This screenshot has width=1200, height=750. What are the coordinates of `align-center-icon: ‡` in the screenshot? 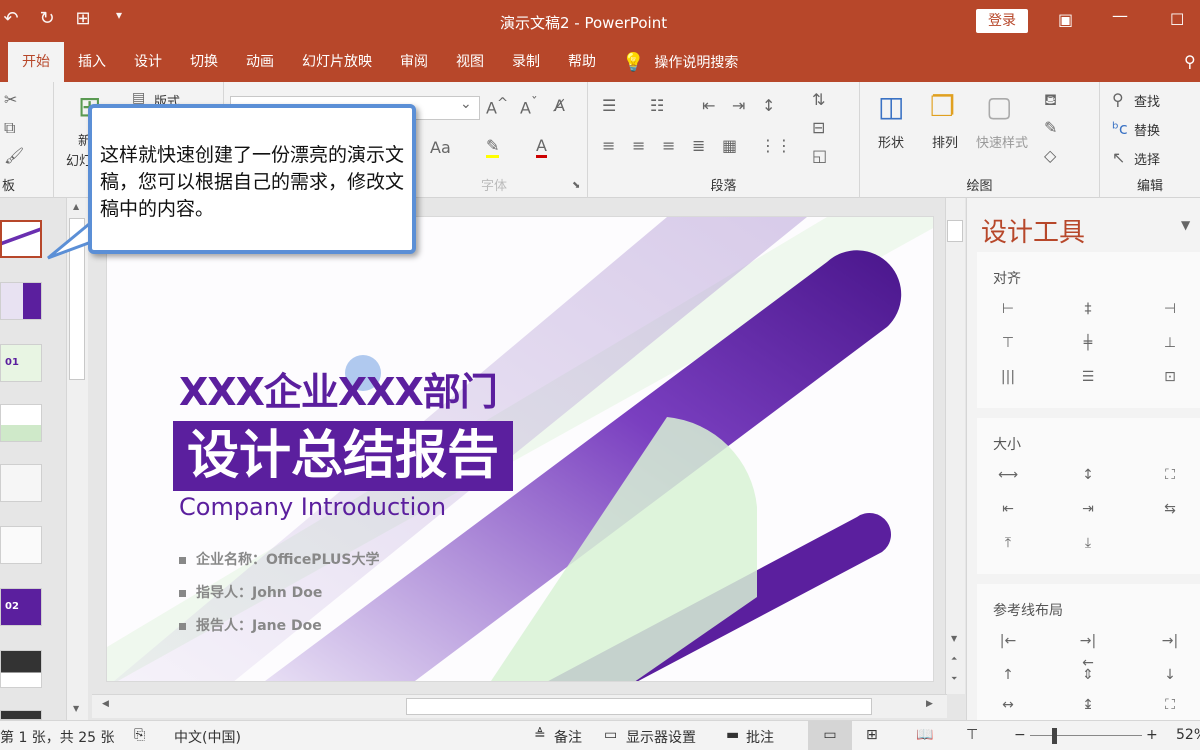 It's located at (1088, 309).